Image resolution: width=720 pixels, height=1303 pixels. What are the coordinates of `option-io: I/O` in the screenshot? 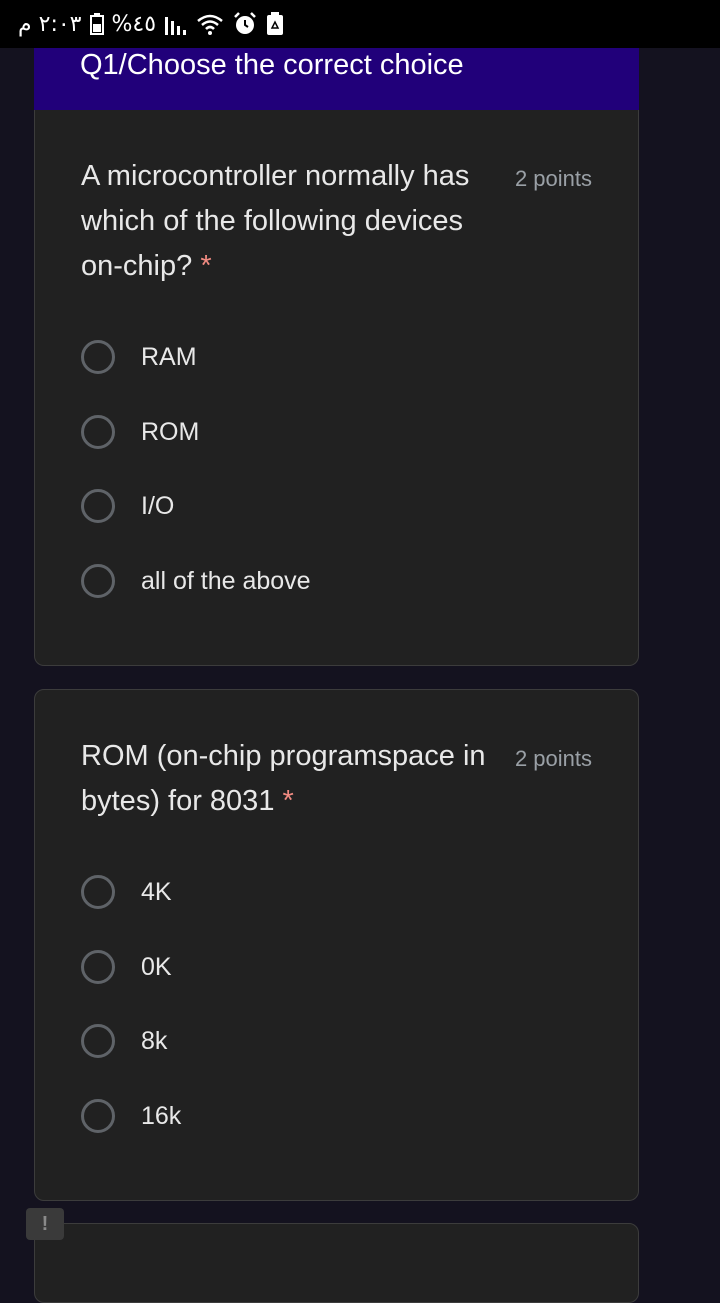 It's located at (127, 506).